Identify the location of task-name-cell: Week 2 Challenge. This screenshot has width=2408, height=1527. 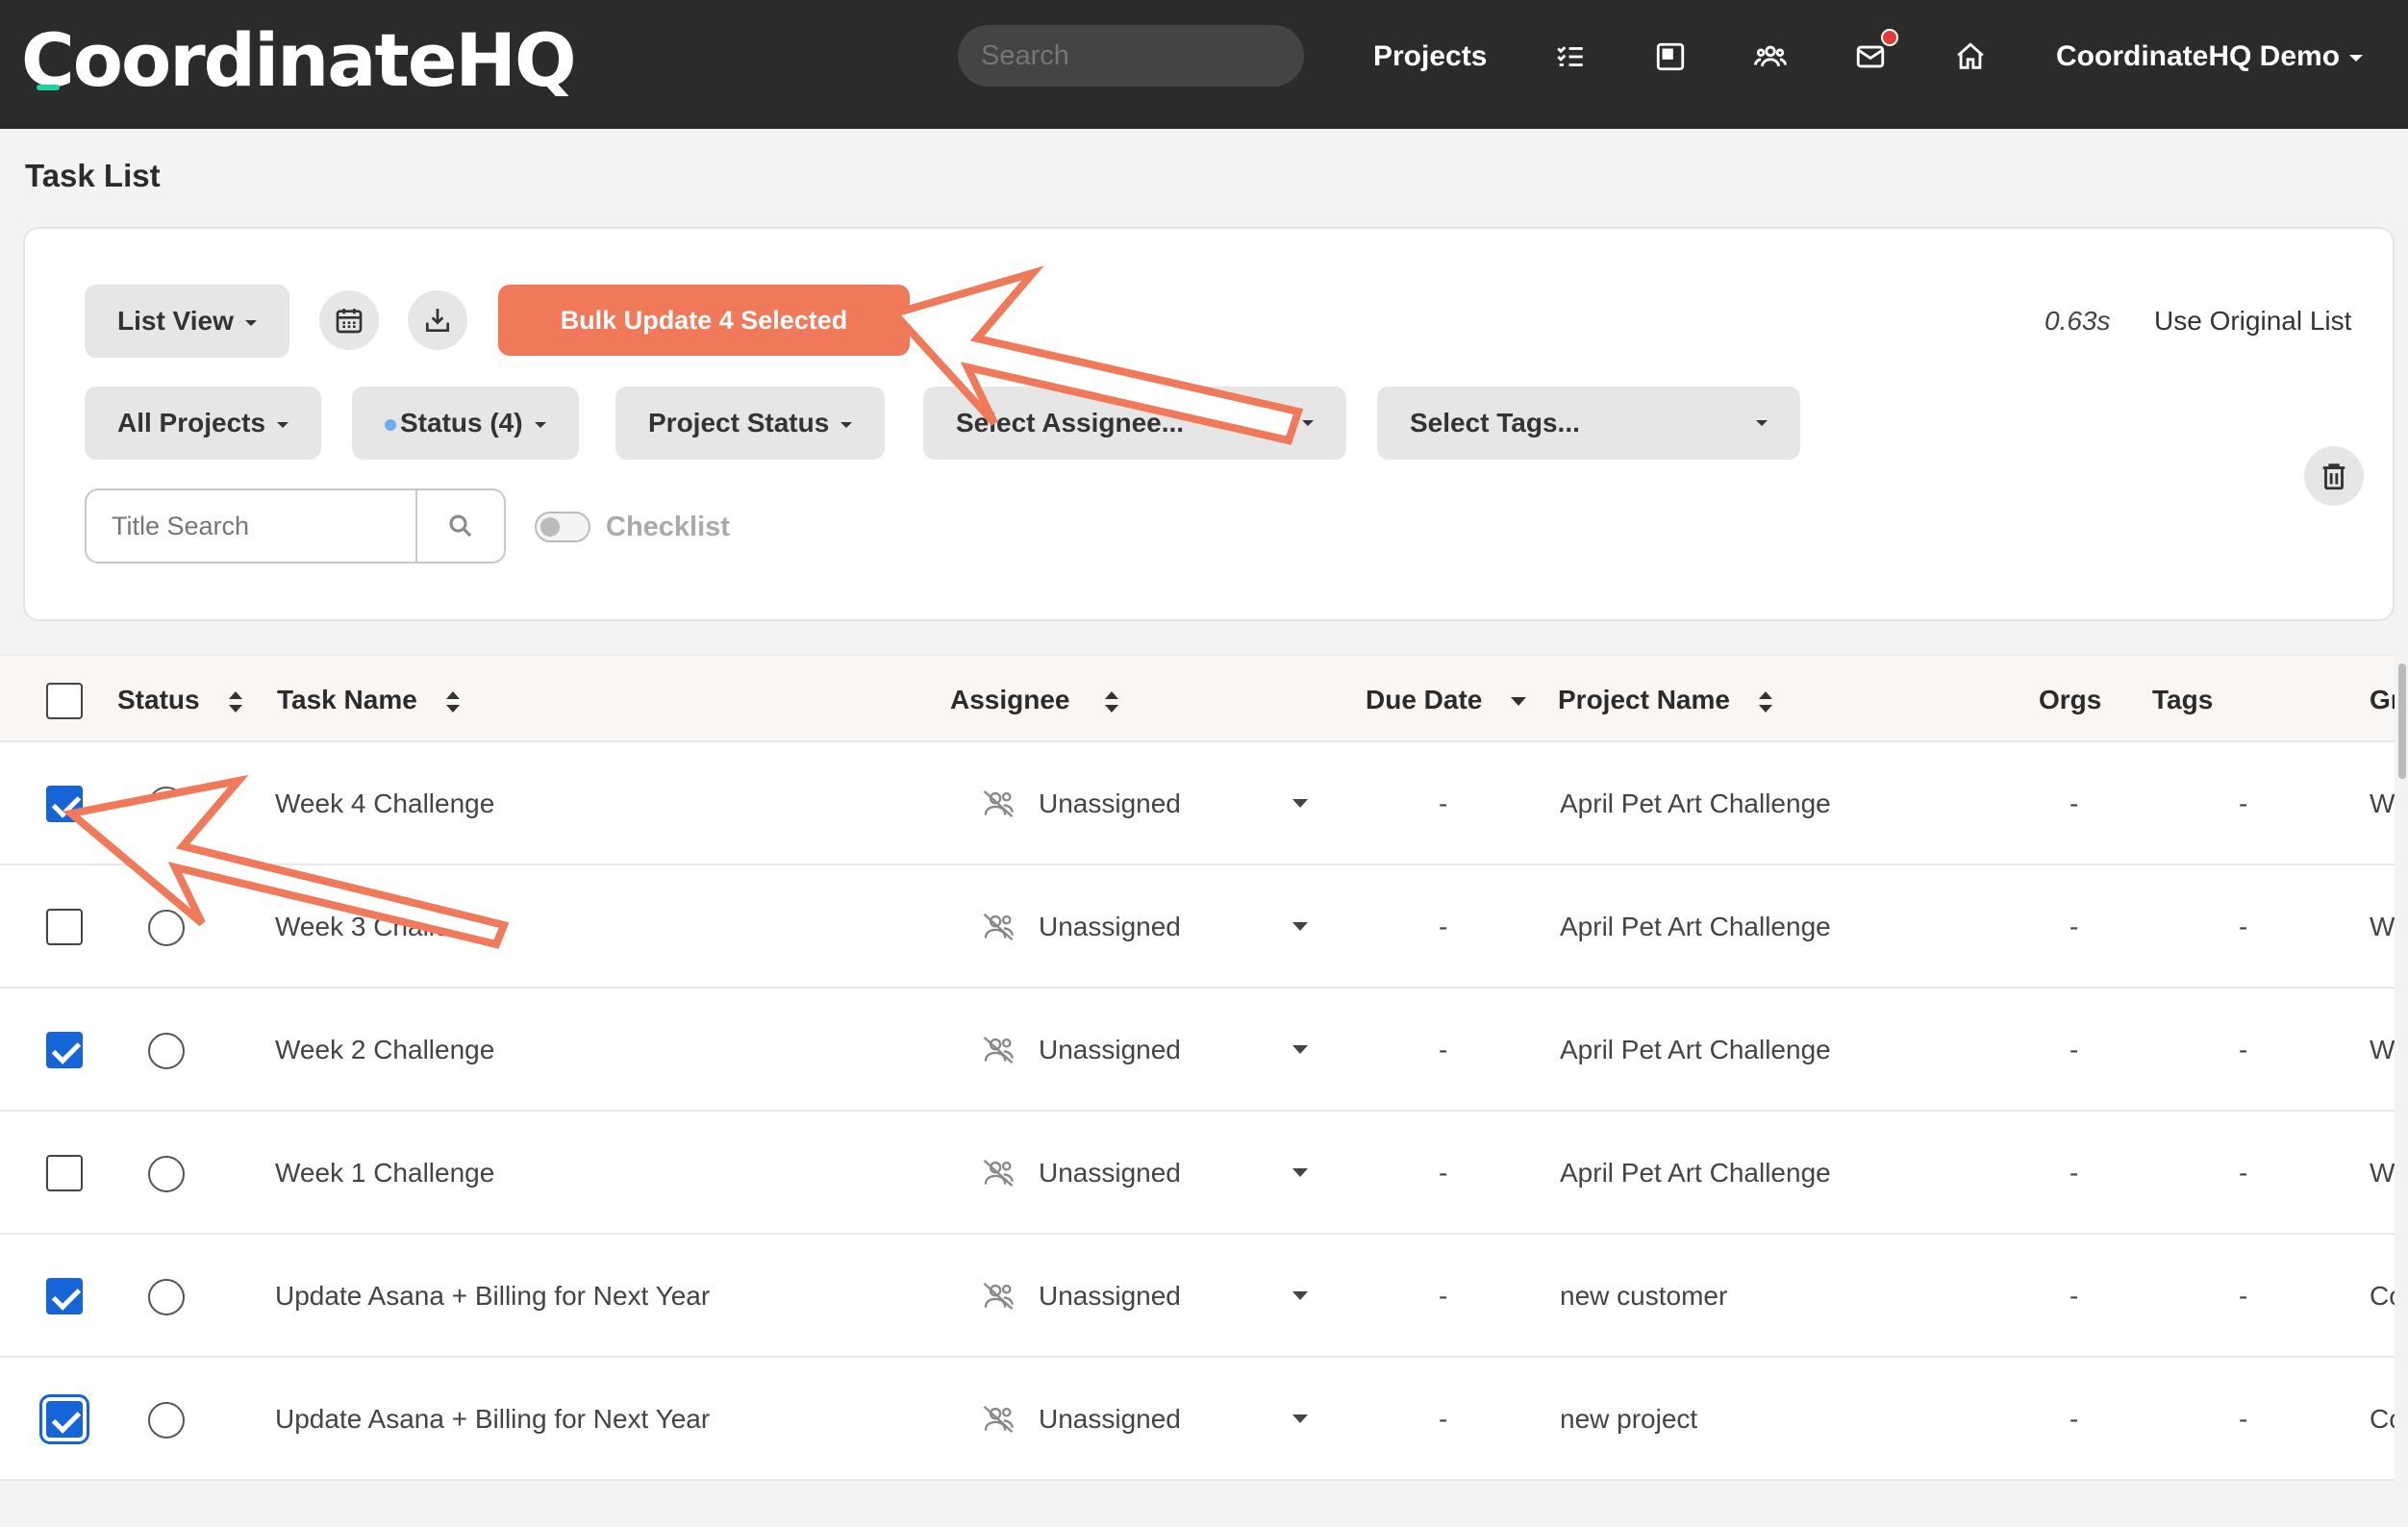
(611, 1050).